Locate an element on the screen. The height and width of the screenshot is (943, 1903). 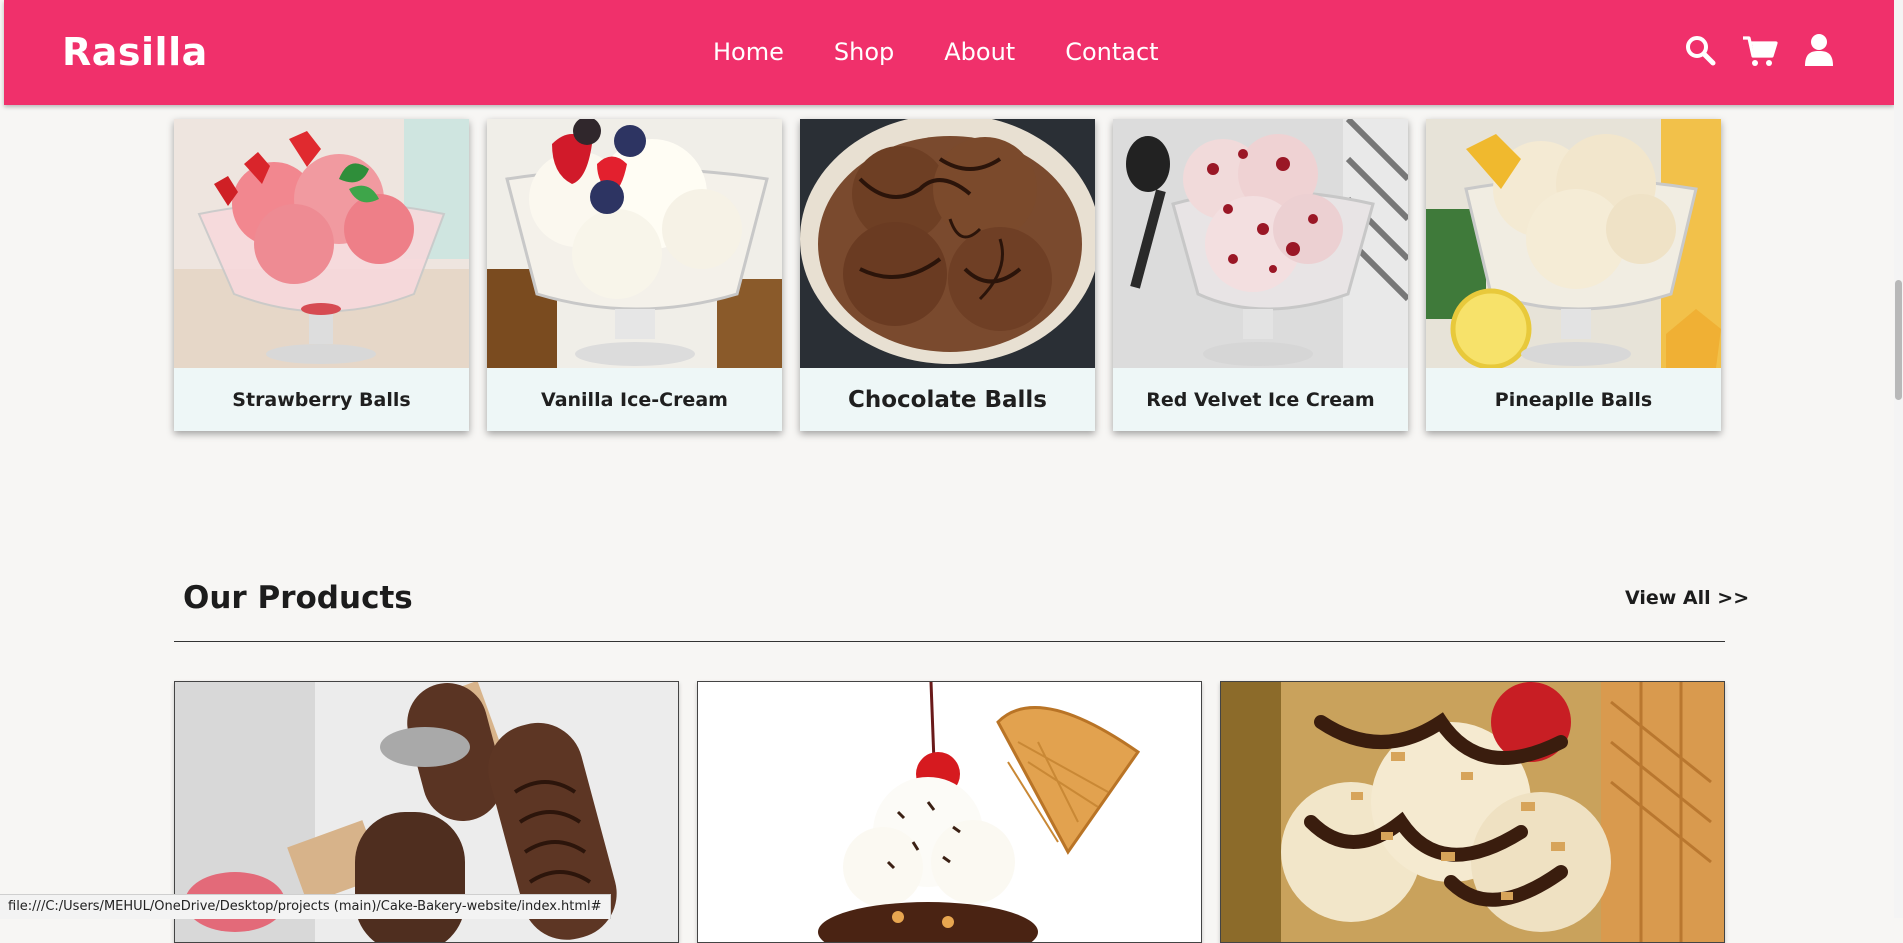
header-icons is located at coordinates (1759, 50).